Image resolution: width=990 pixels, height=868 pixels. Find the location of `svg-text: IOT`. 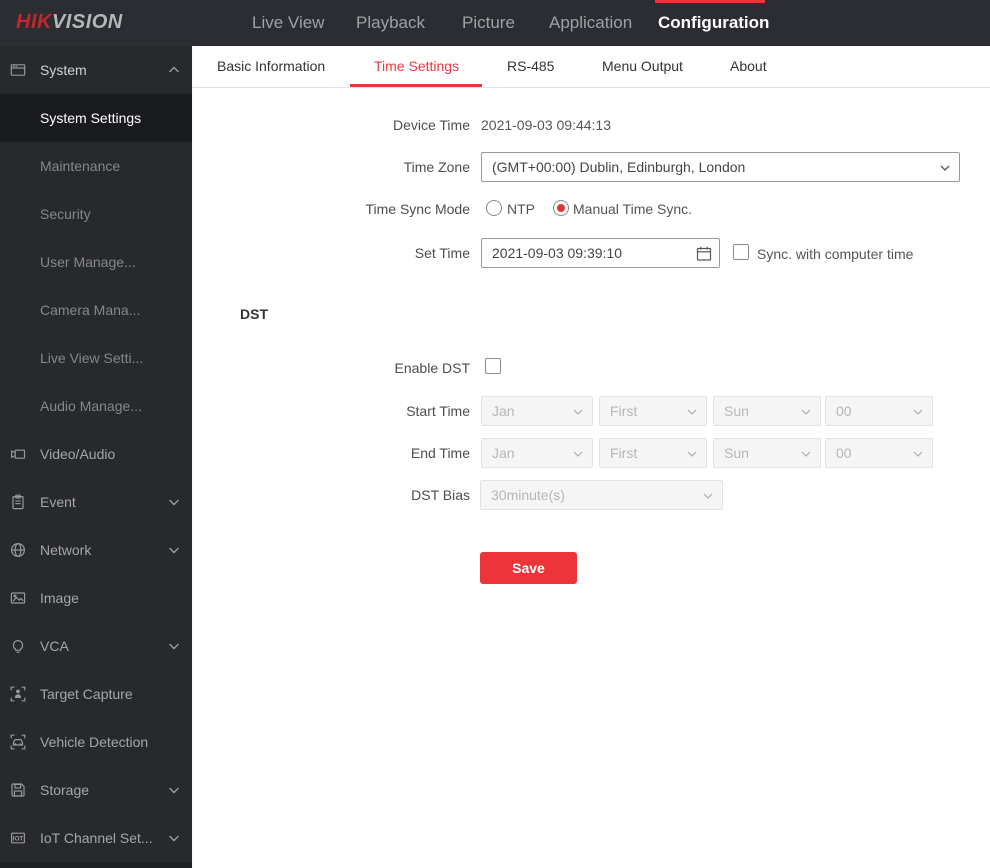

svg-text: IOT is located at coordinates (18, 838).